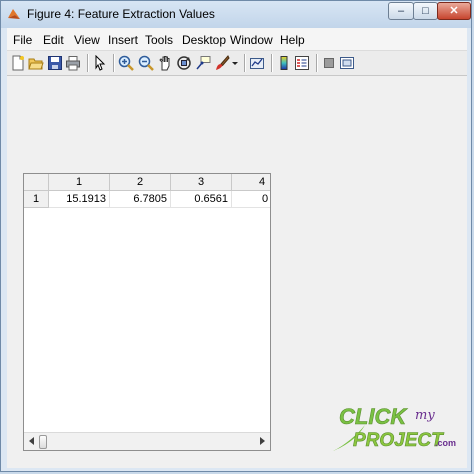  I want to click on watermark-project-text: PROJECT, so click(398, 440).